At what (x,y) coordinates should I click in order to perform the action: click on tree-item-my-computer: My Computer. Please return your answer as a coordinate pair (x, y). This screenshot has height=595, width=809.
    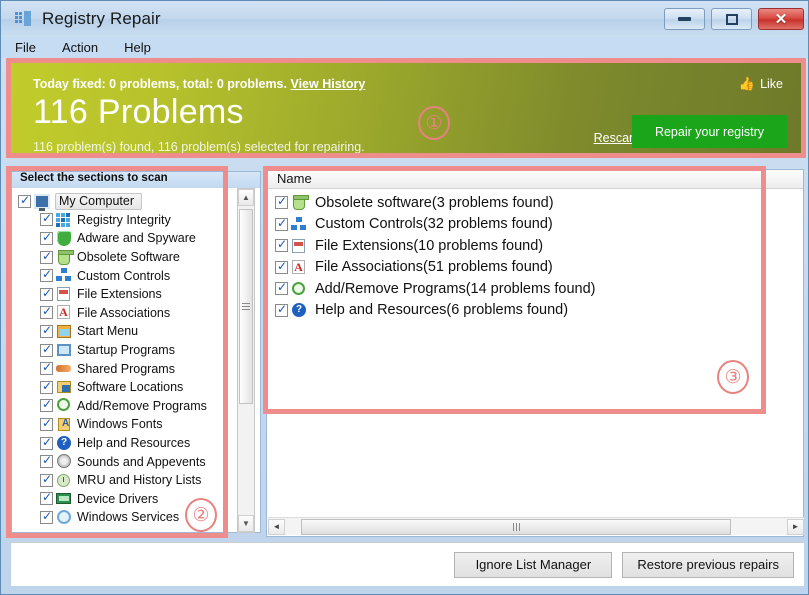
    Looking at the image, I should click on (139, 201).